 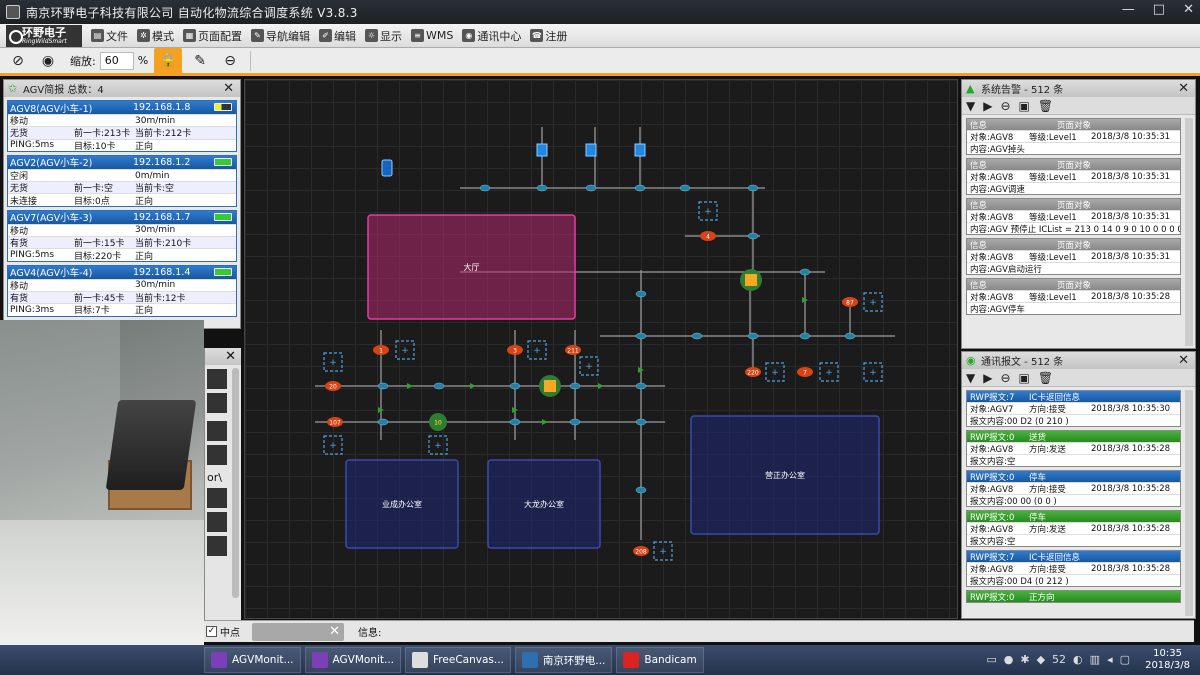 What do you see at coordinates (298, 631) in the screenshot?
I see `filter-input: ✕` at bounding box center [298, 631].